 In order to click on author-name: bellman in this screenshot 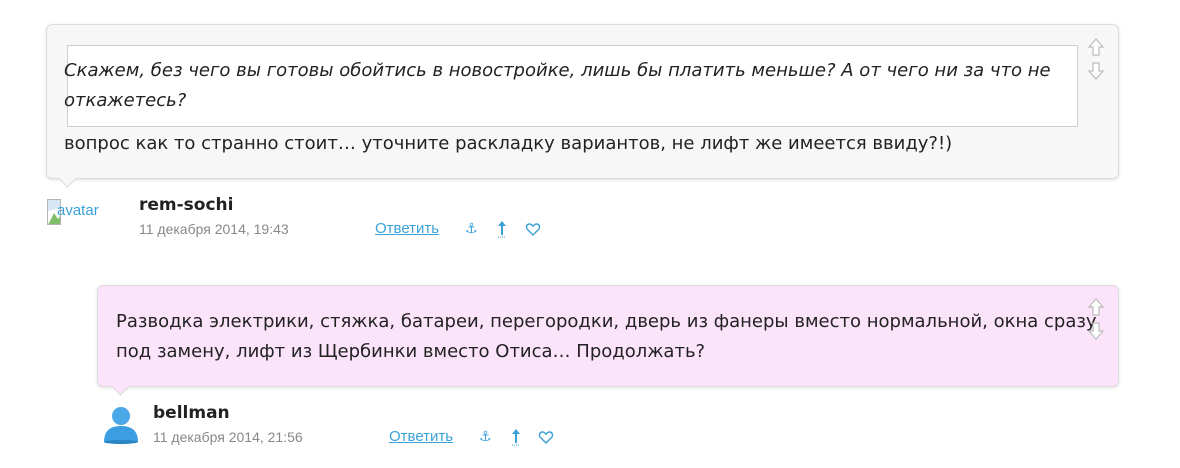, I will do `click(191, 413)`.